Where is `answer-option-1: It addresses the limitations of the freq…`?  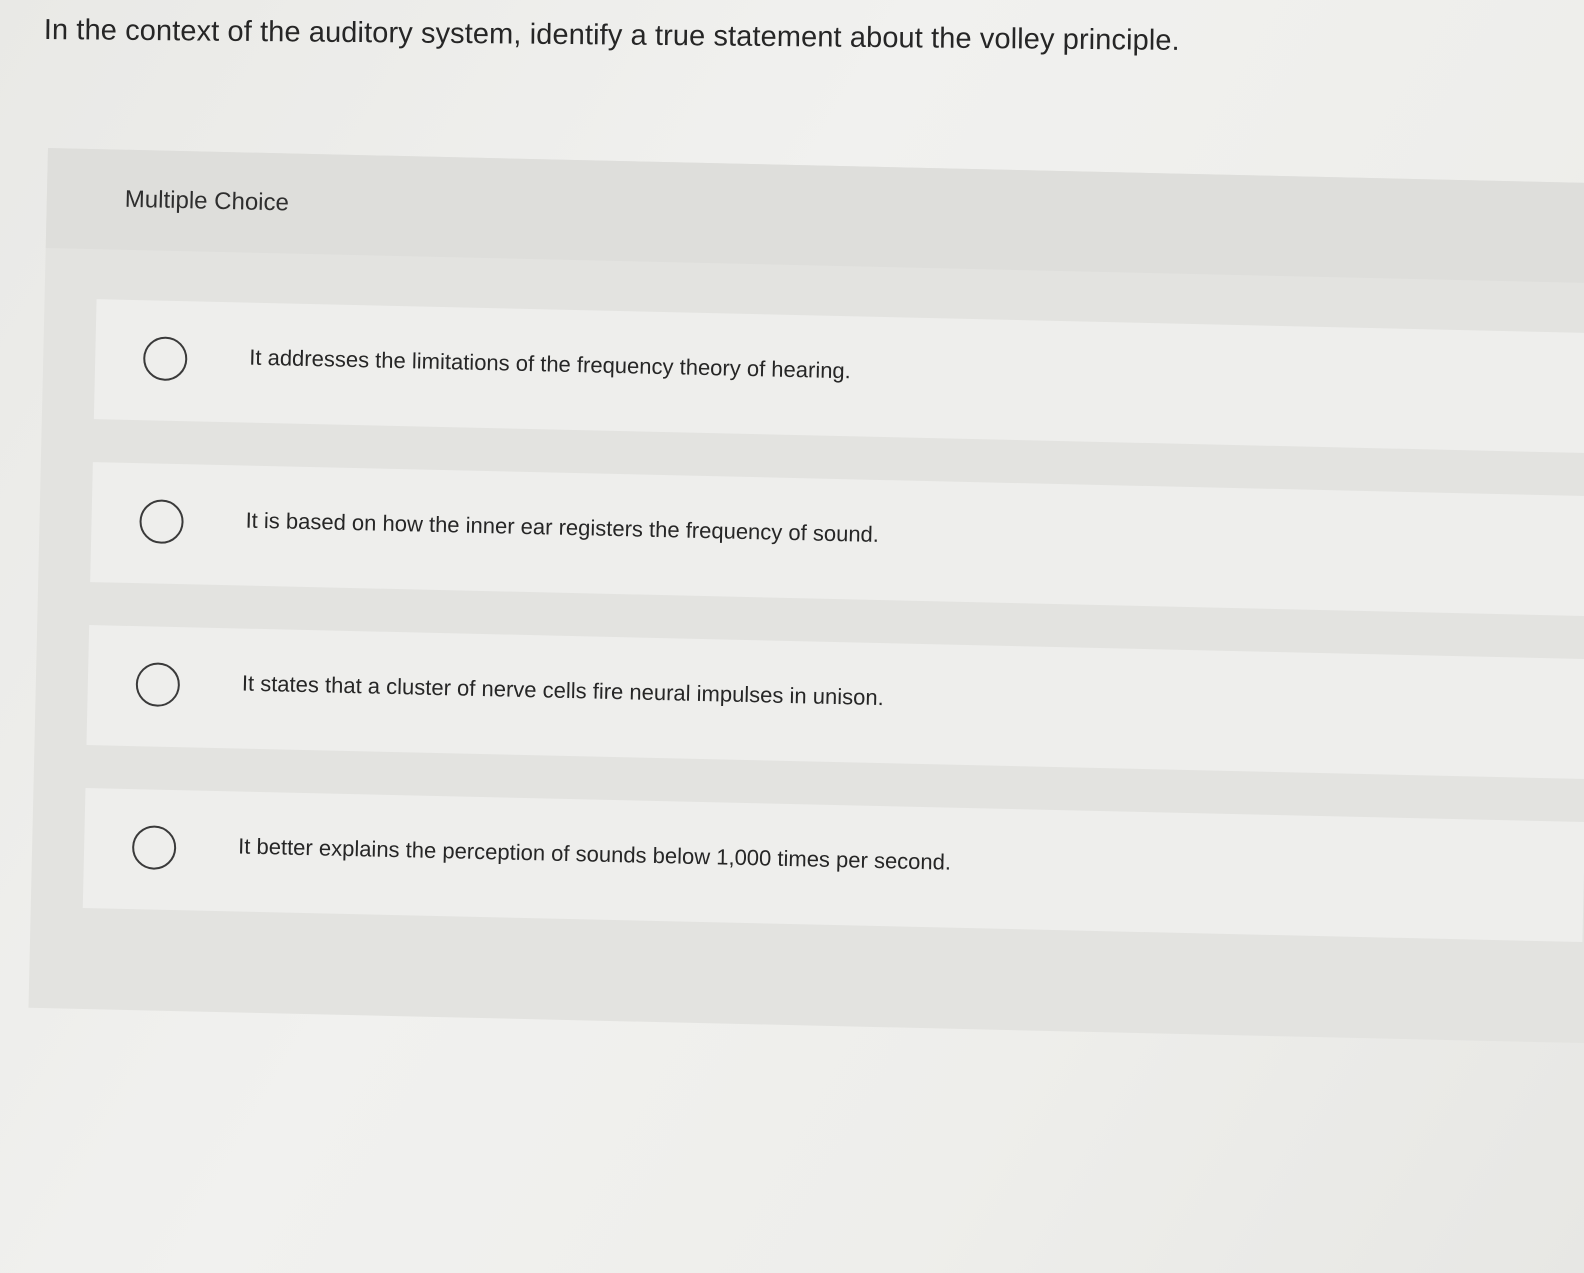 answer-option-1: It addresses the limitations of the freq… is located at coordinates (838, 376).